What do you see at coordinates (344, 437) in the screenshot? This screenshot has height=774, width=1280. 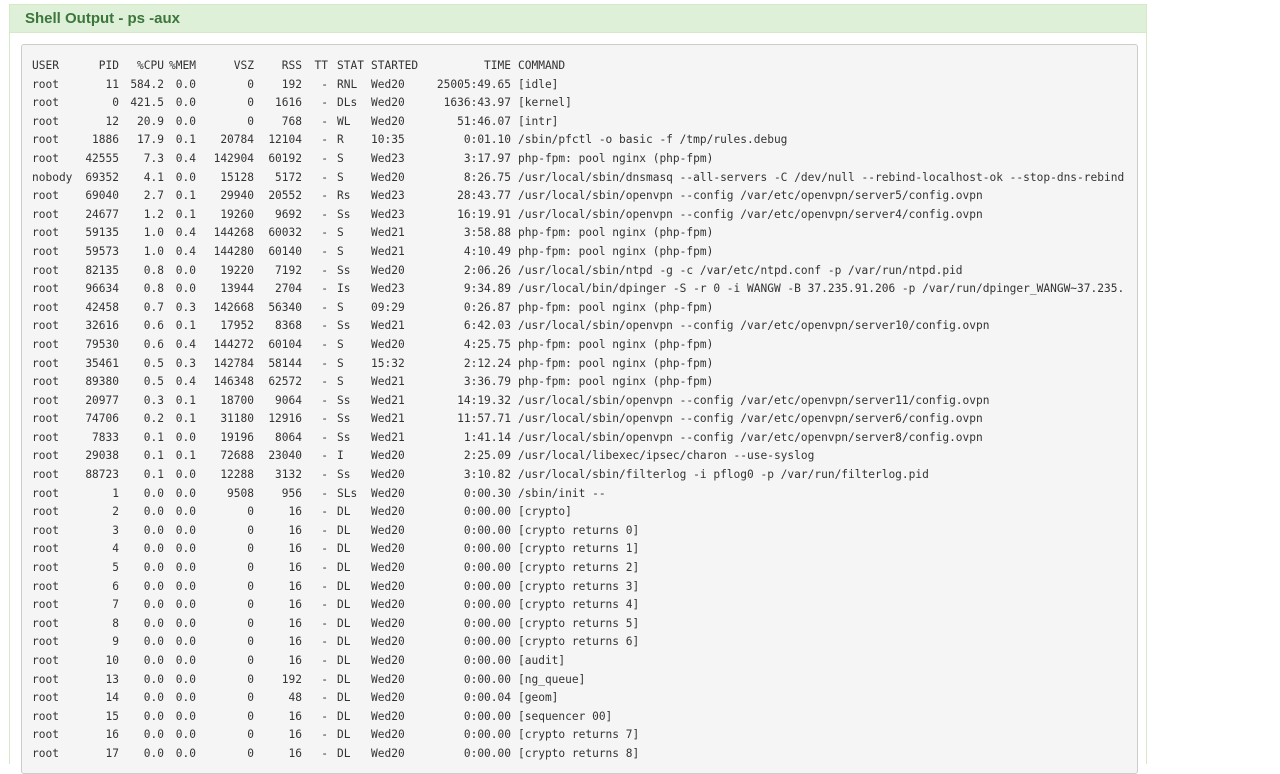 I see `cell-stat: Ss` at bounding box center [344, 437].